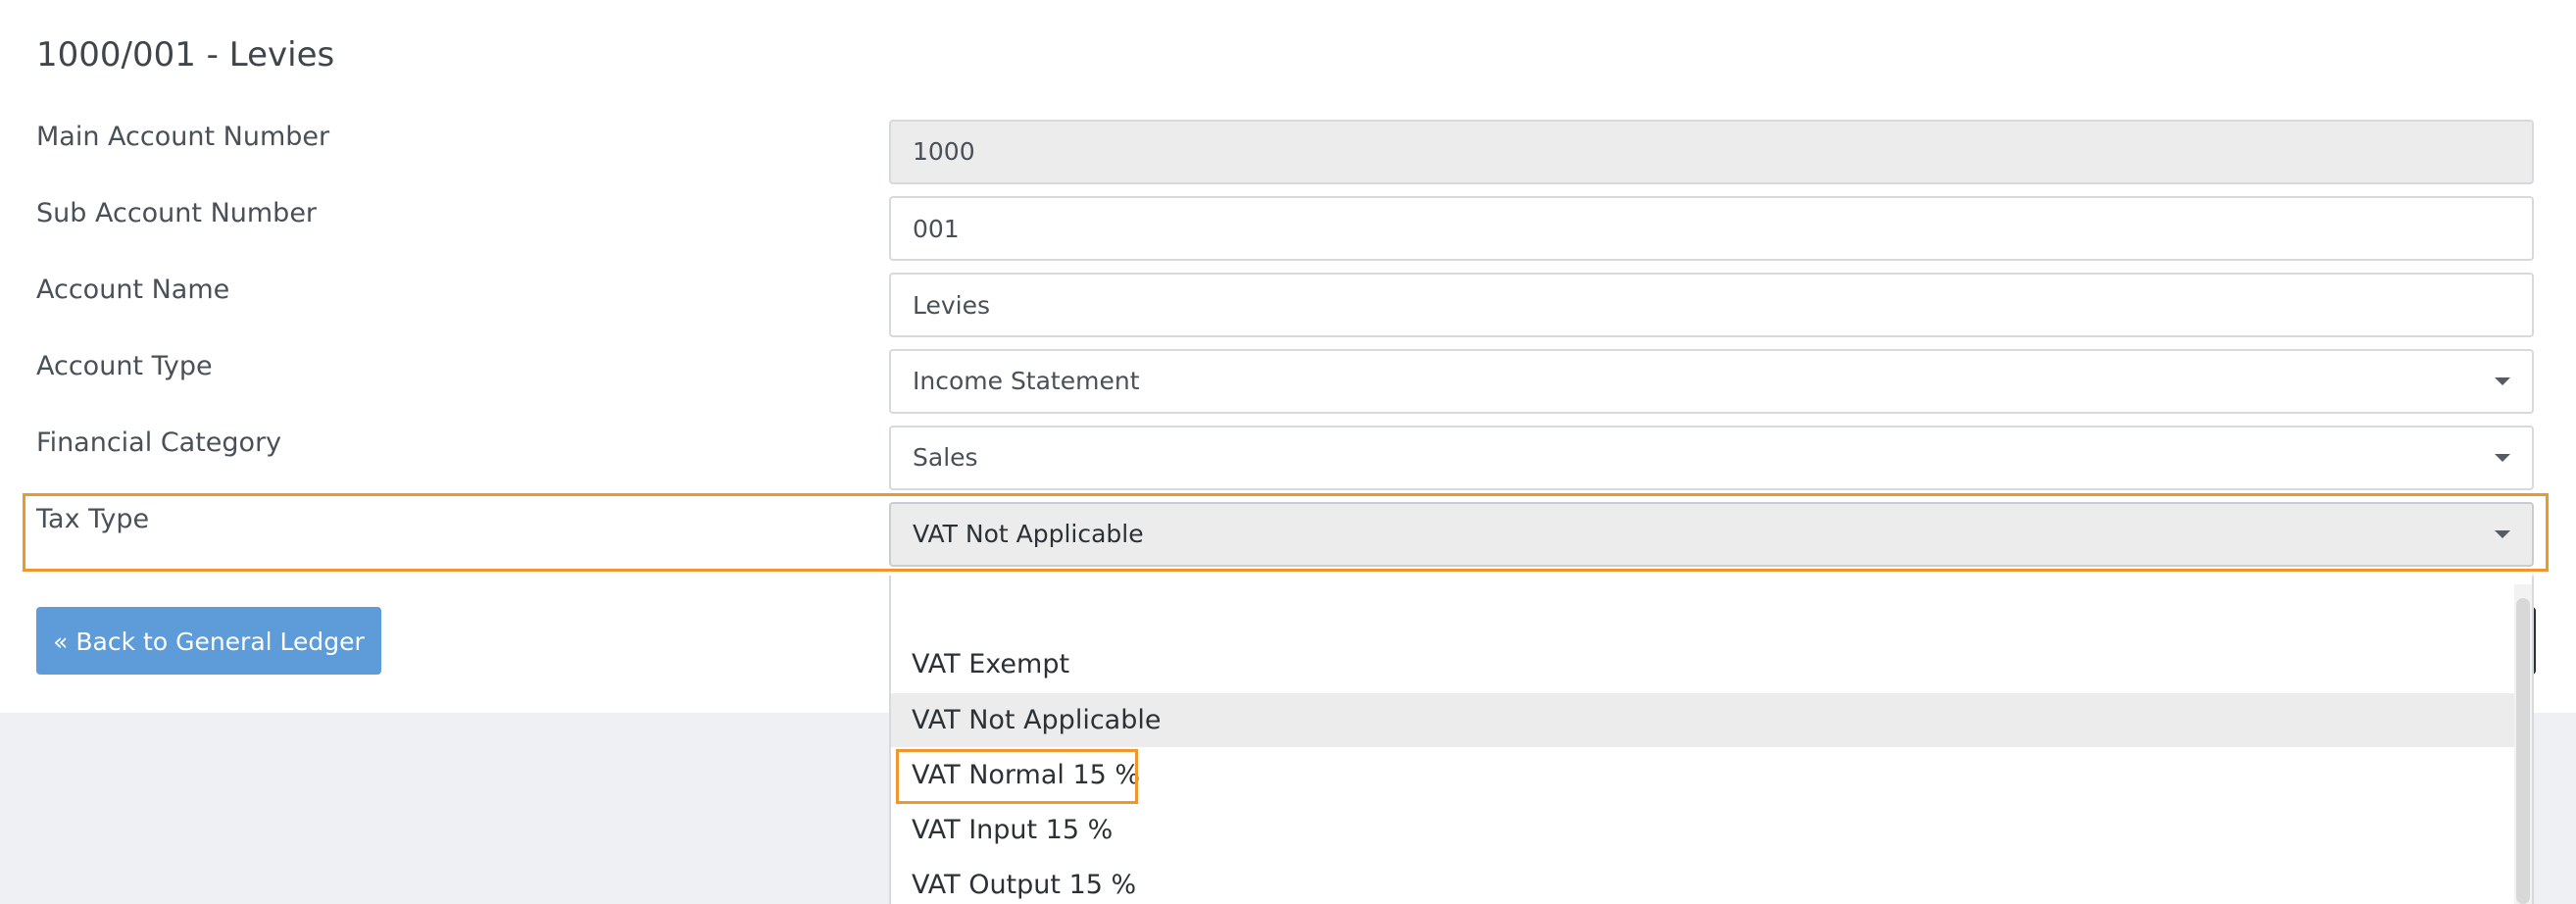 This screenshot has height=904, width=2576. I want to click on dropdown-option-vat-input-15: VAT Input 15 %, so click(1704, 830).